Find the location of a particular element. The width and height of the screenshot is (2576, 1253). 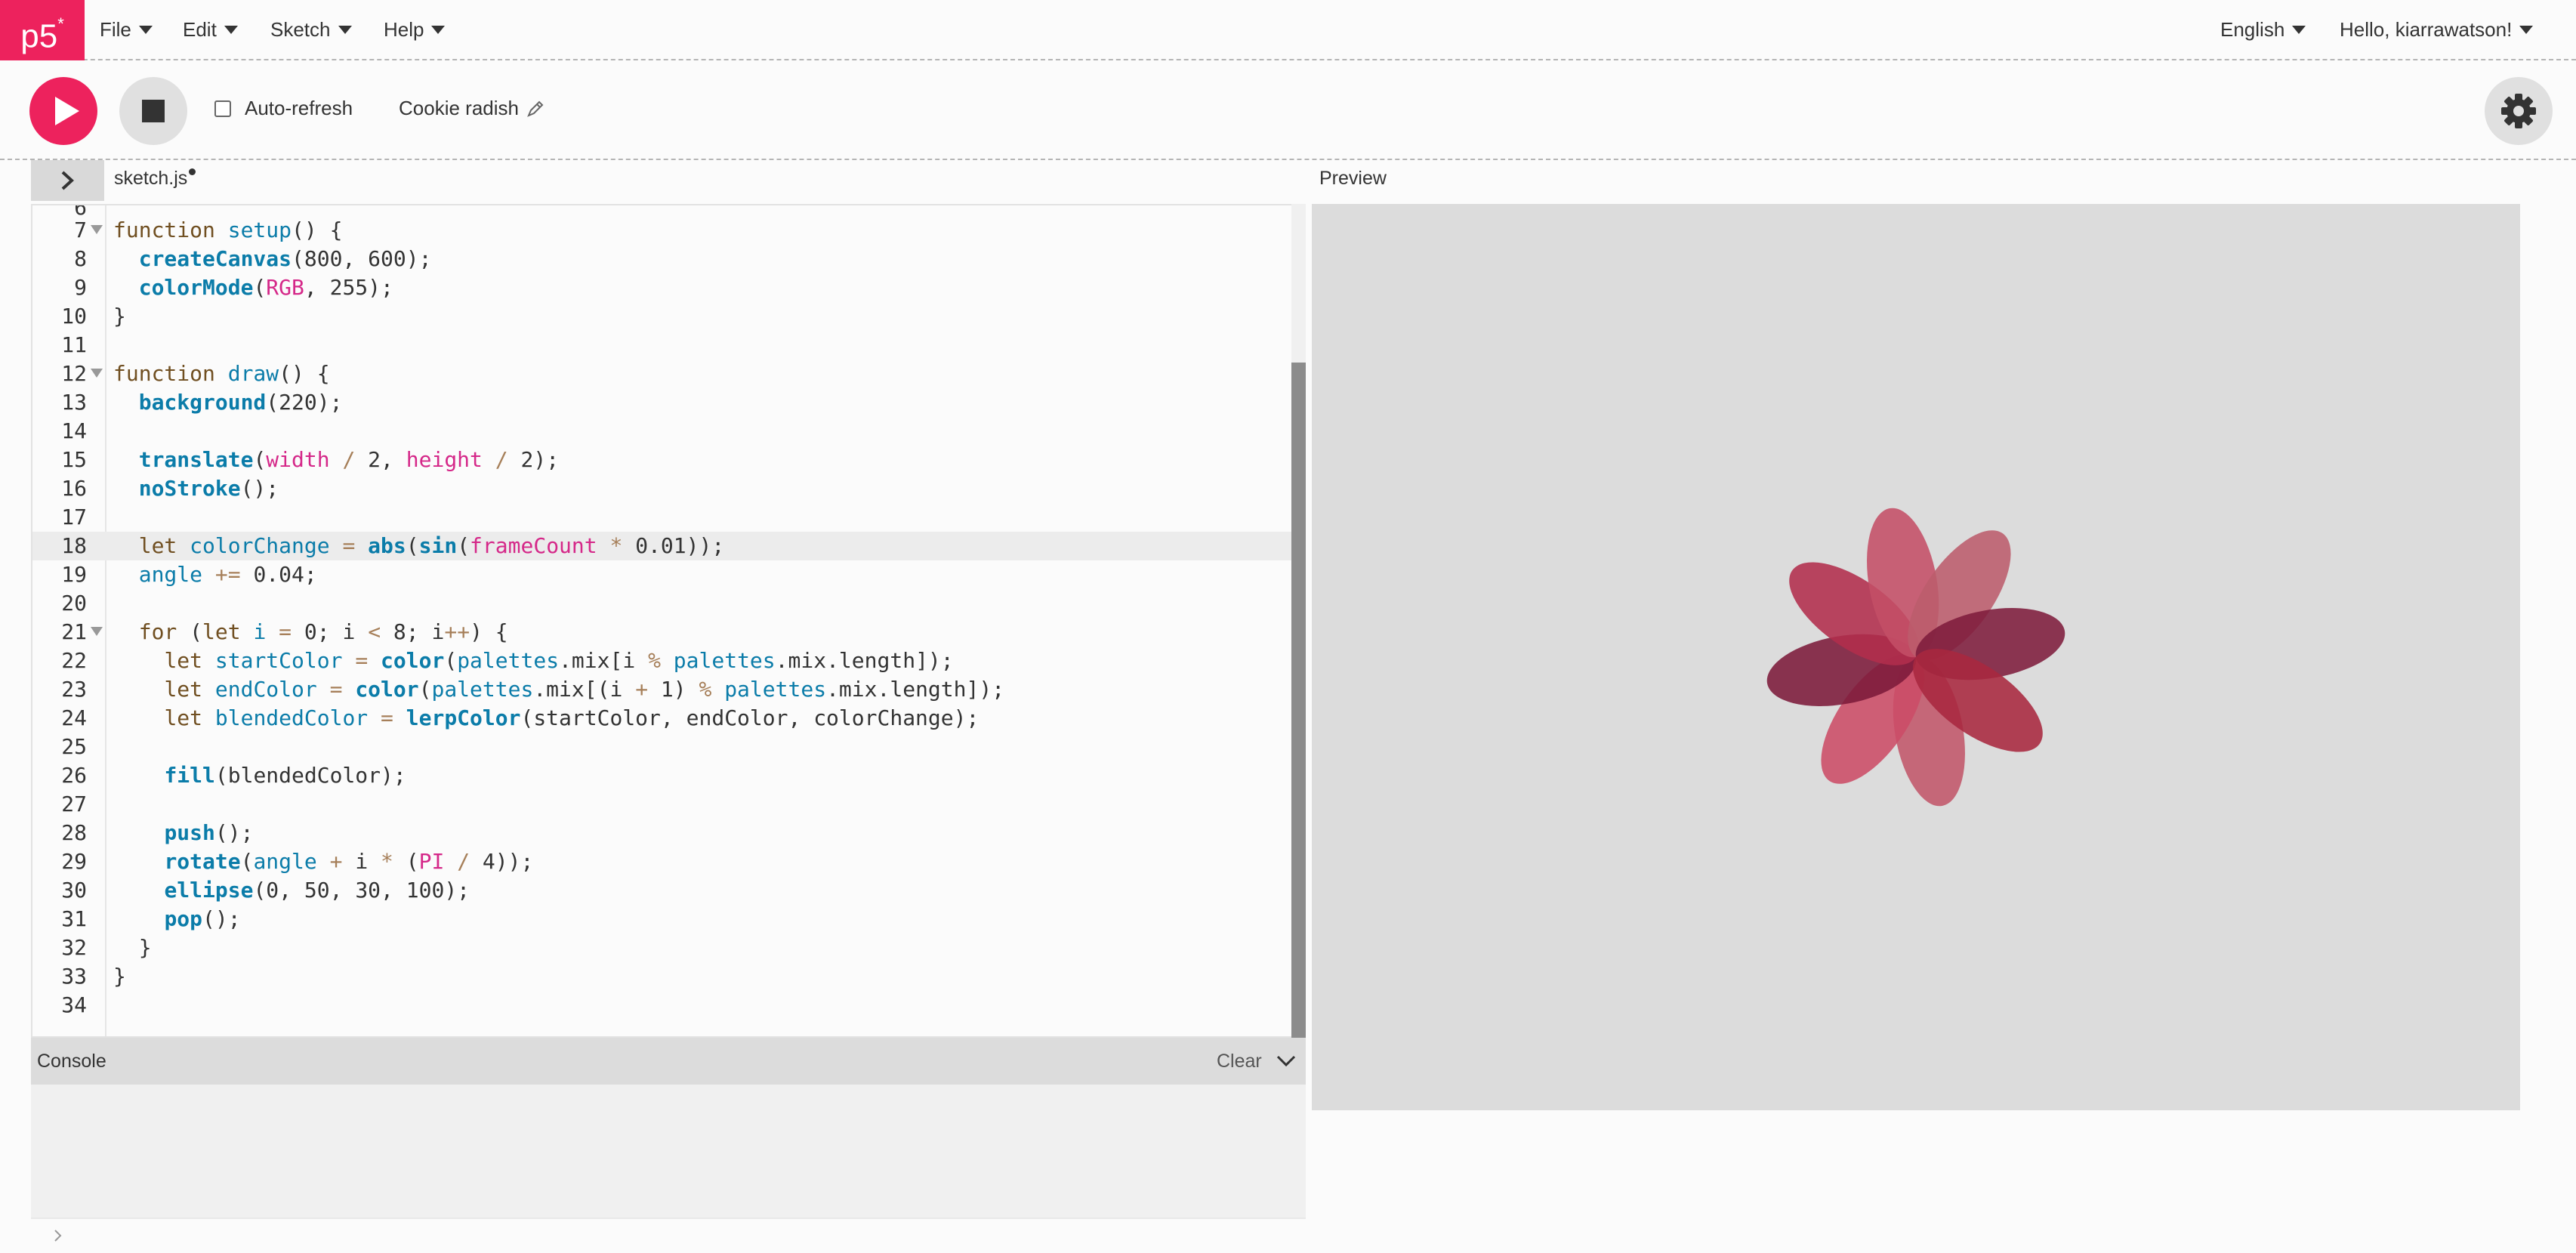

code-text: noStroke(); is located at coordinates (208, 488).